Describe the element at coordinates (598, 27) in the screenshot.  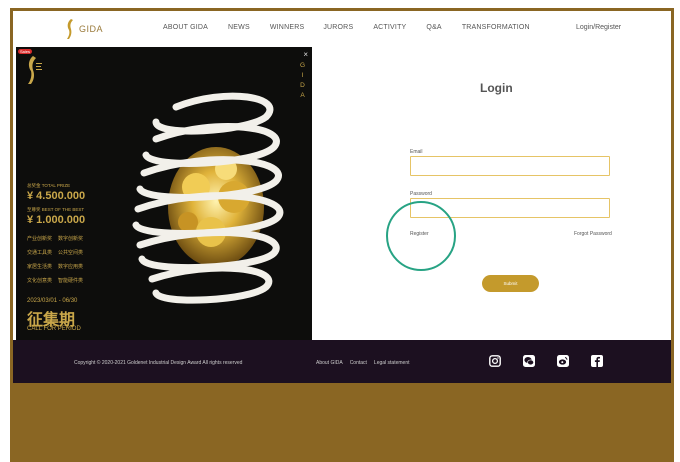
I see `login-register-link: Login/Register` at that location.